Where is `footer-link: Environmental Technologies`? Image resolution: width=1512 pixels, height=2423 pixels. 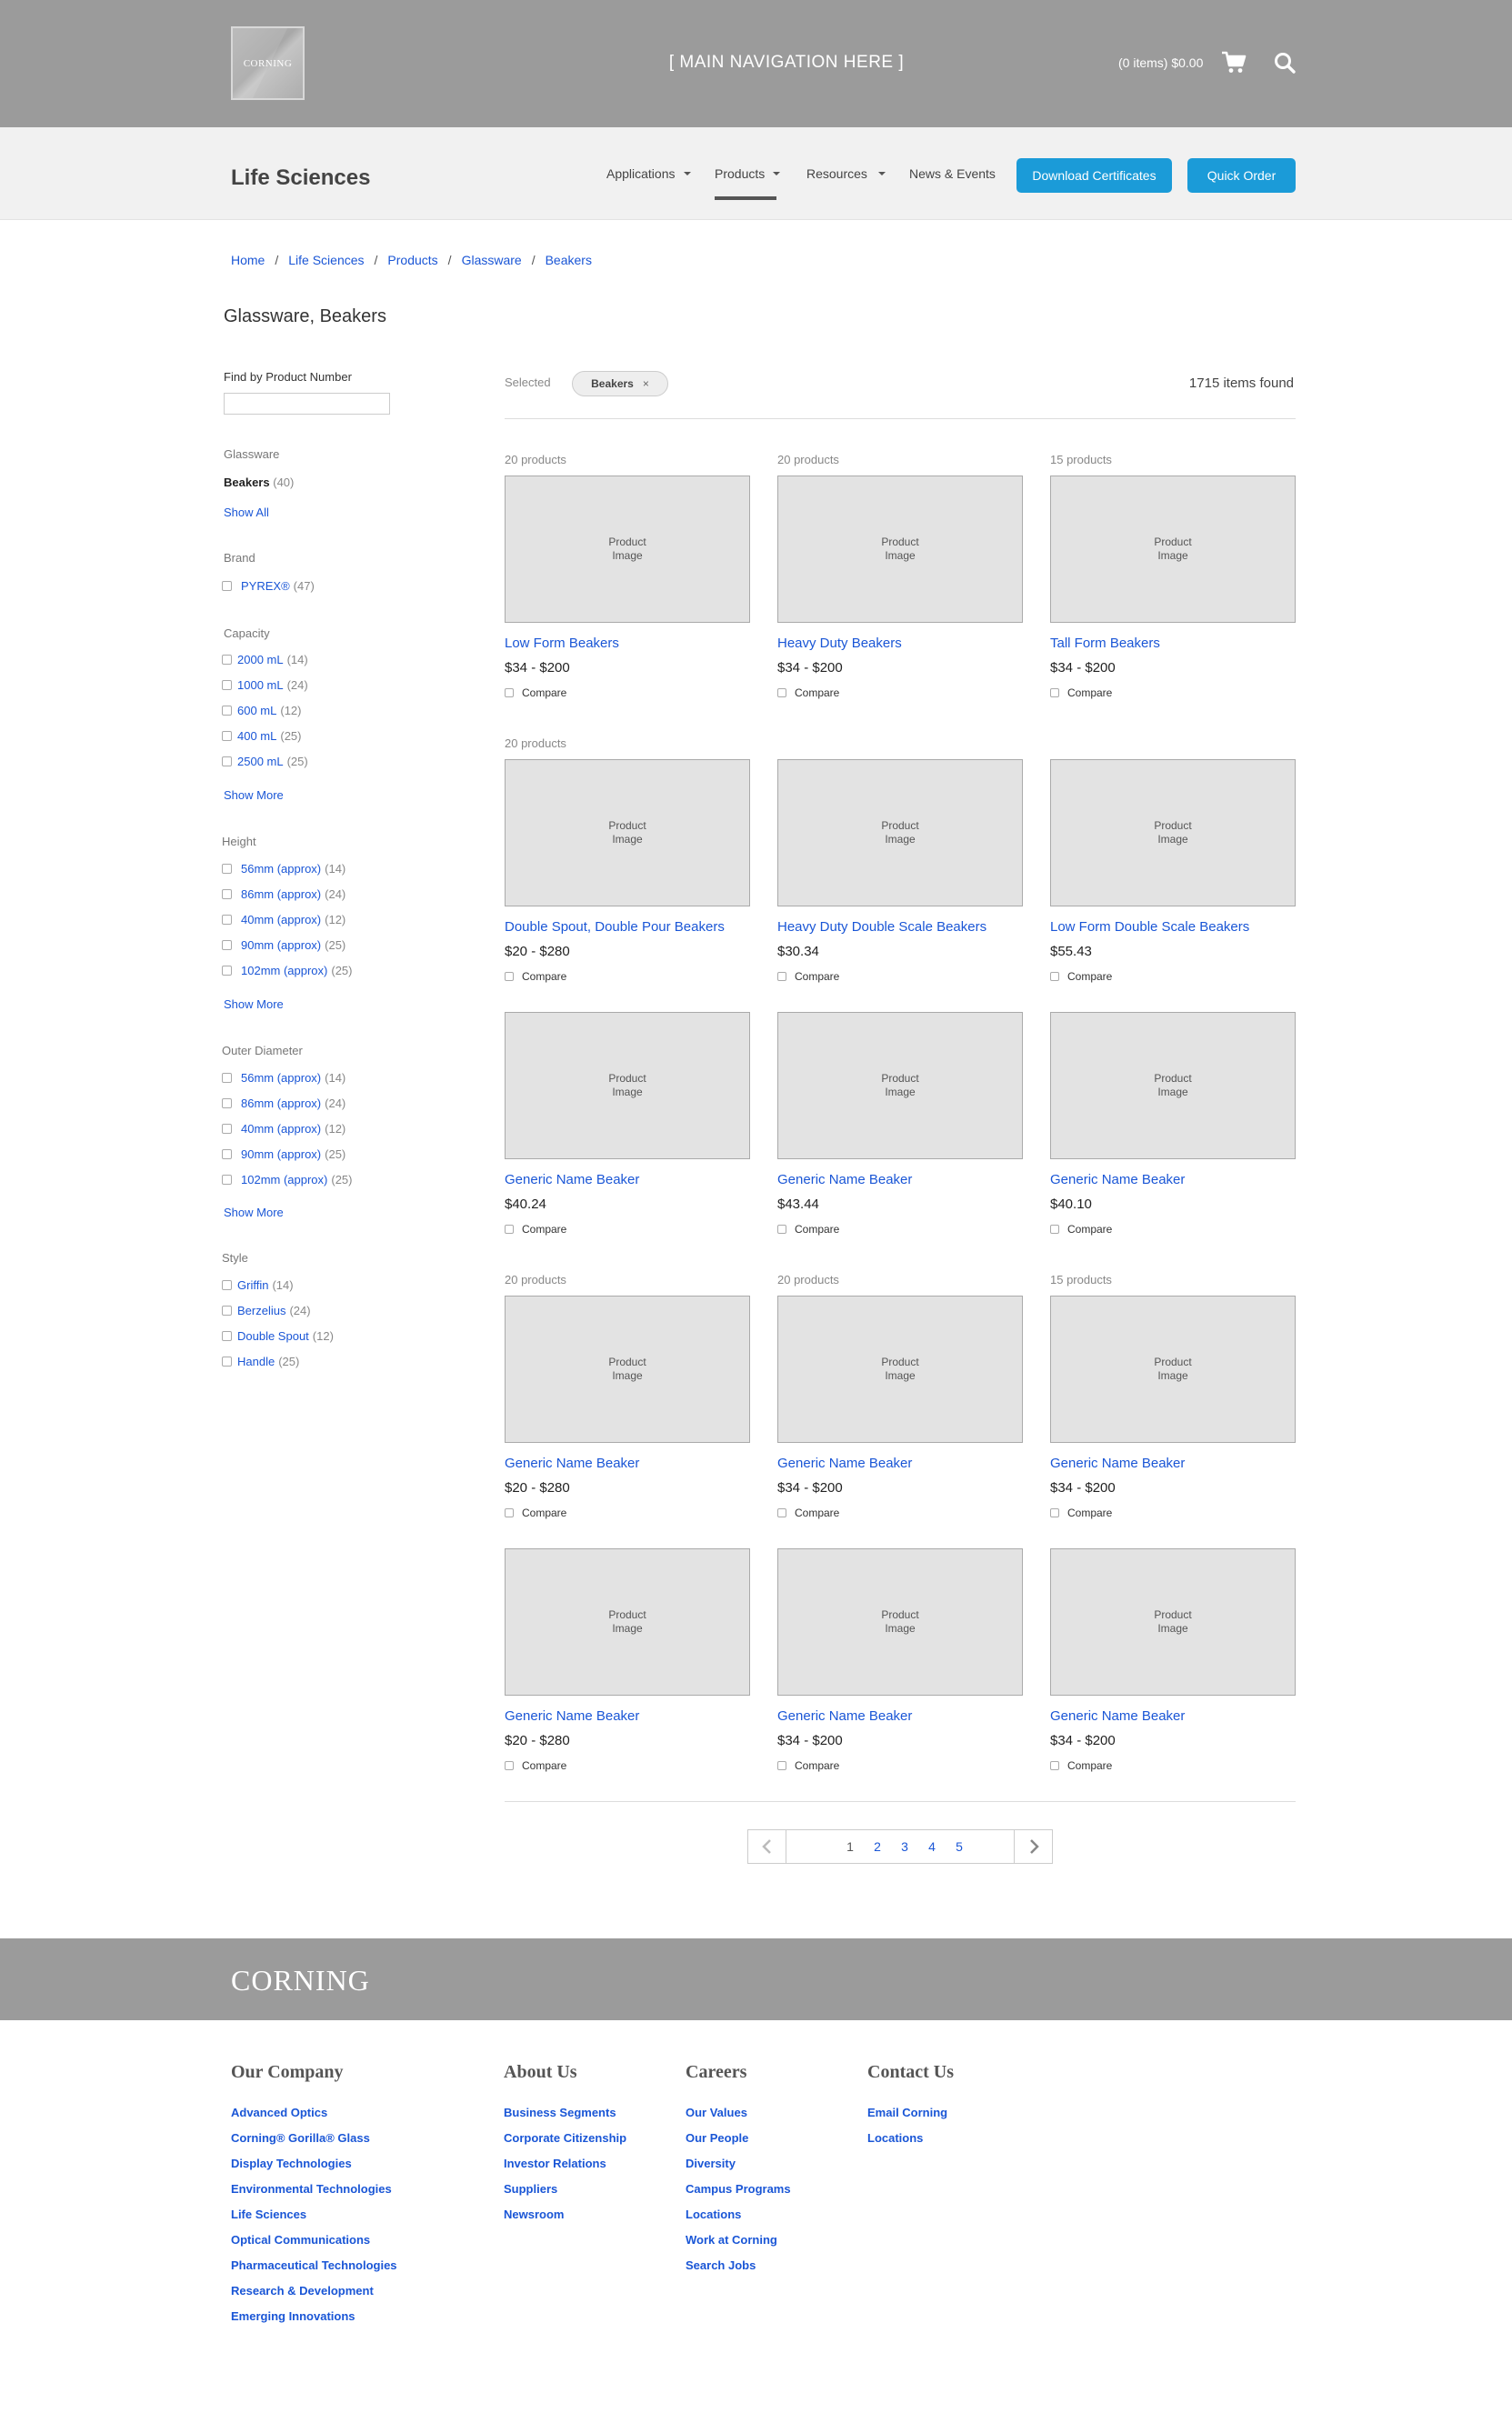 footer-link: Environmental Technologies is located at coordinates (311, 2189).